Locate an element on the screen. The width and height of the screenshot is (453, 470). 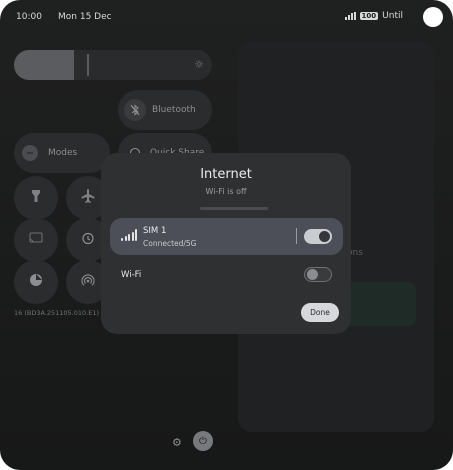
cell-signal-icon is located at coordinates (350, 16).